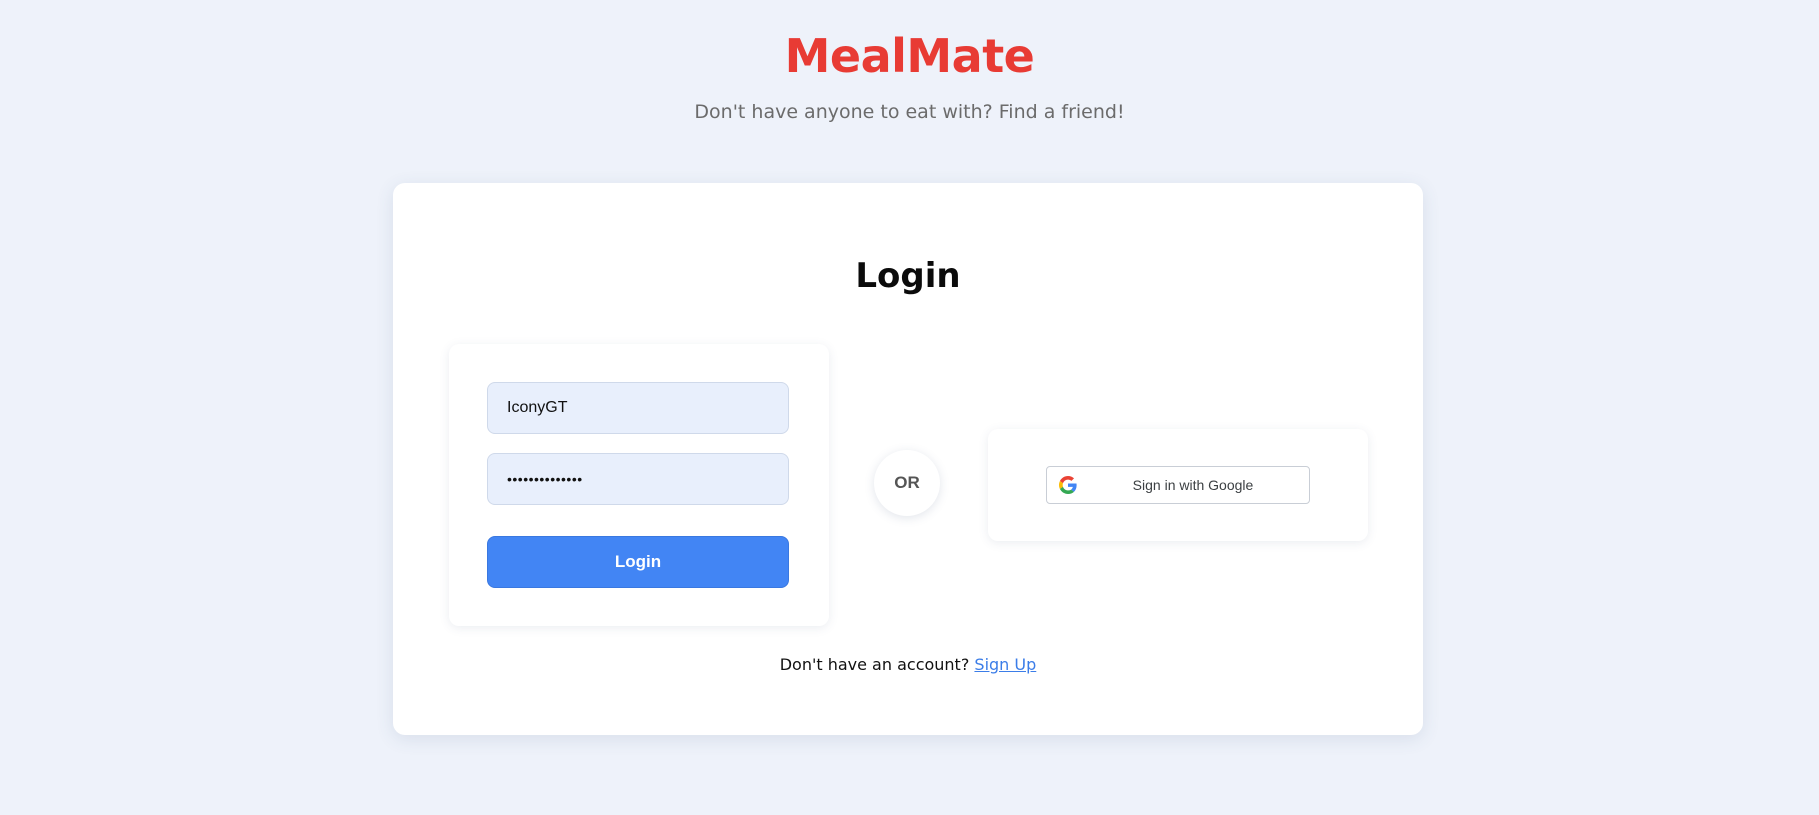  What do you see at coordinates (909, 56) in the screenshot?
I see `brand-title: MealMate` at bounding box center [909, 56].